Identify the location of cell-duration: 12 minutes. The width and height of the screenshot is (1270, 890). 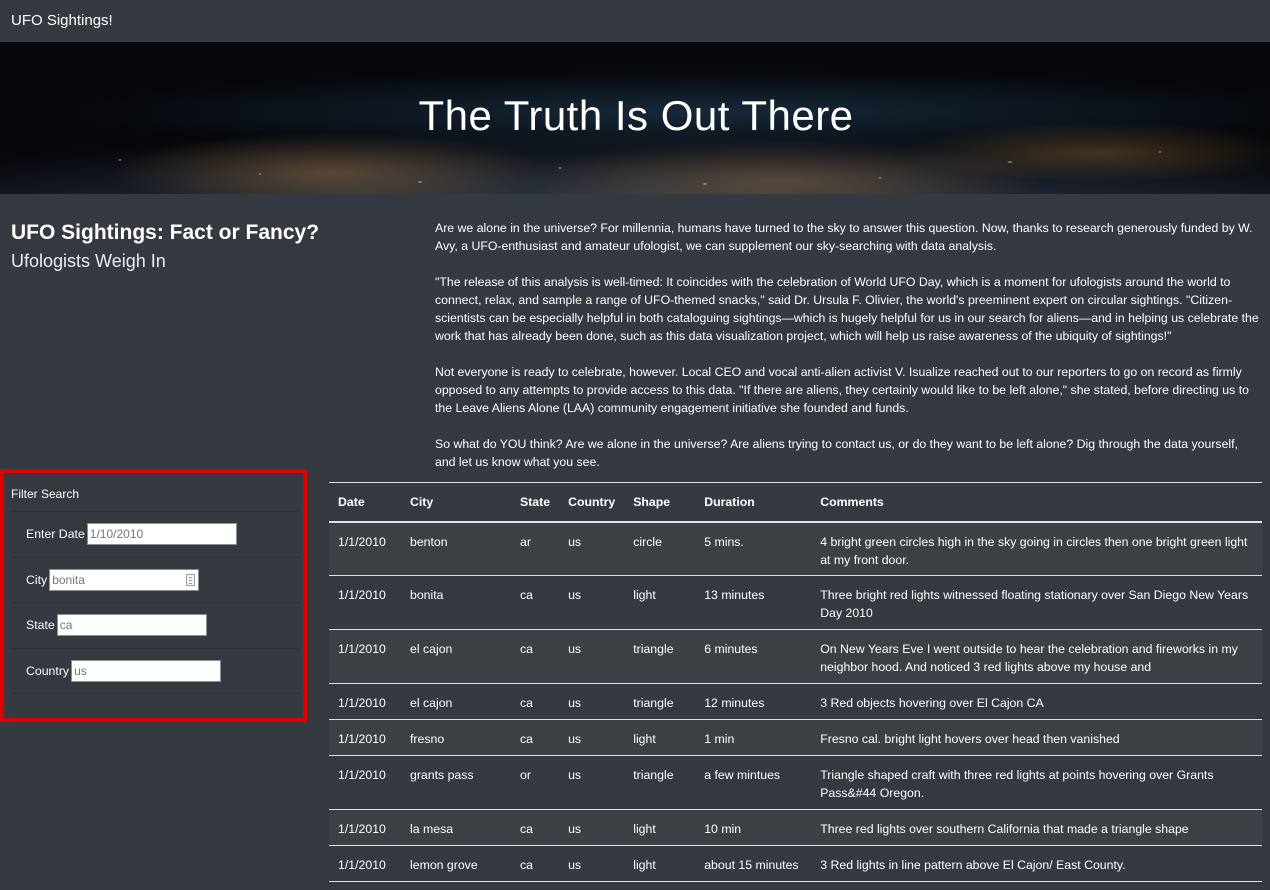
(753, 701).